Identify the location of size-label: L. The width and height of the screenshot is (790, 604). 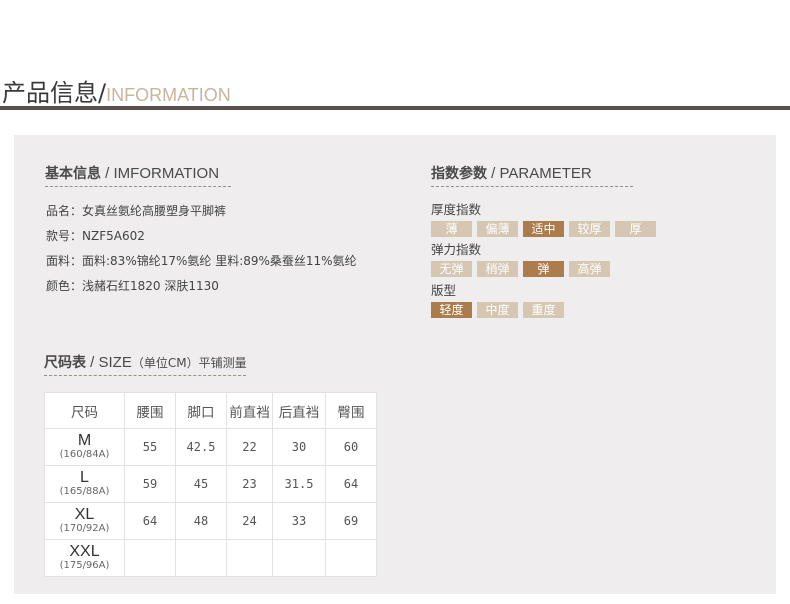
(84, 477).